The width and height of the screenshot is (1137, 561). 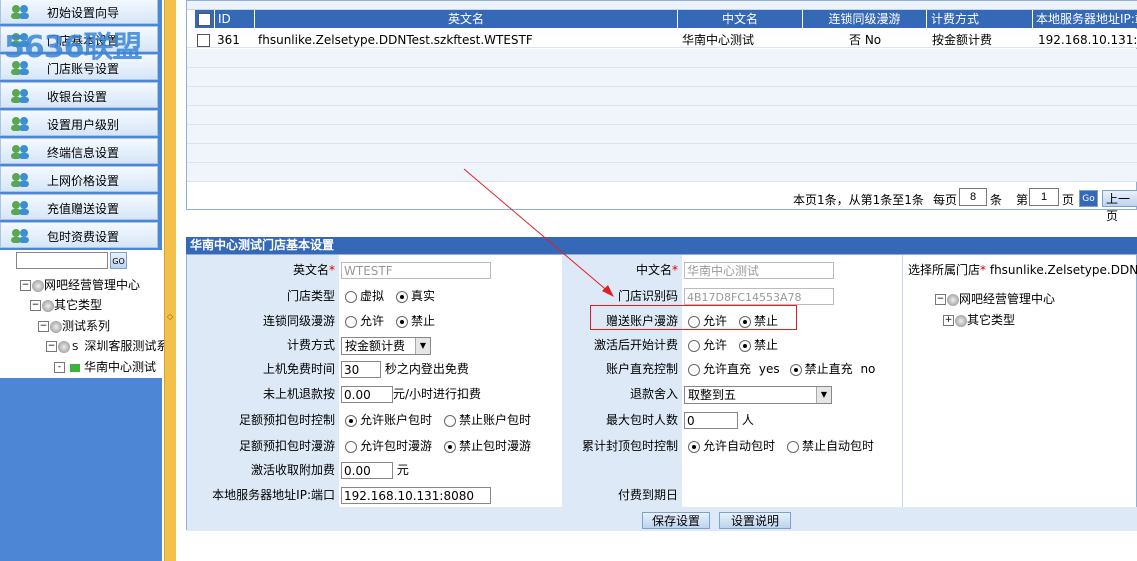 What do you see at coordinates (450, 446) in the screenshot?
I see `radio-forbid-prepaid-roam` at bounding box center [450, 446].